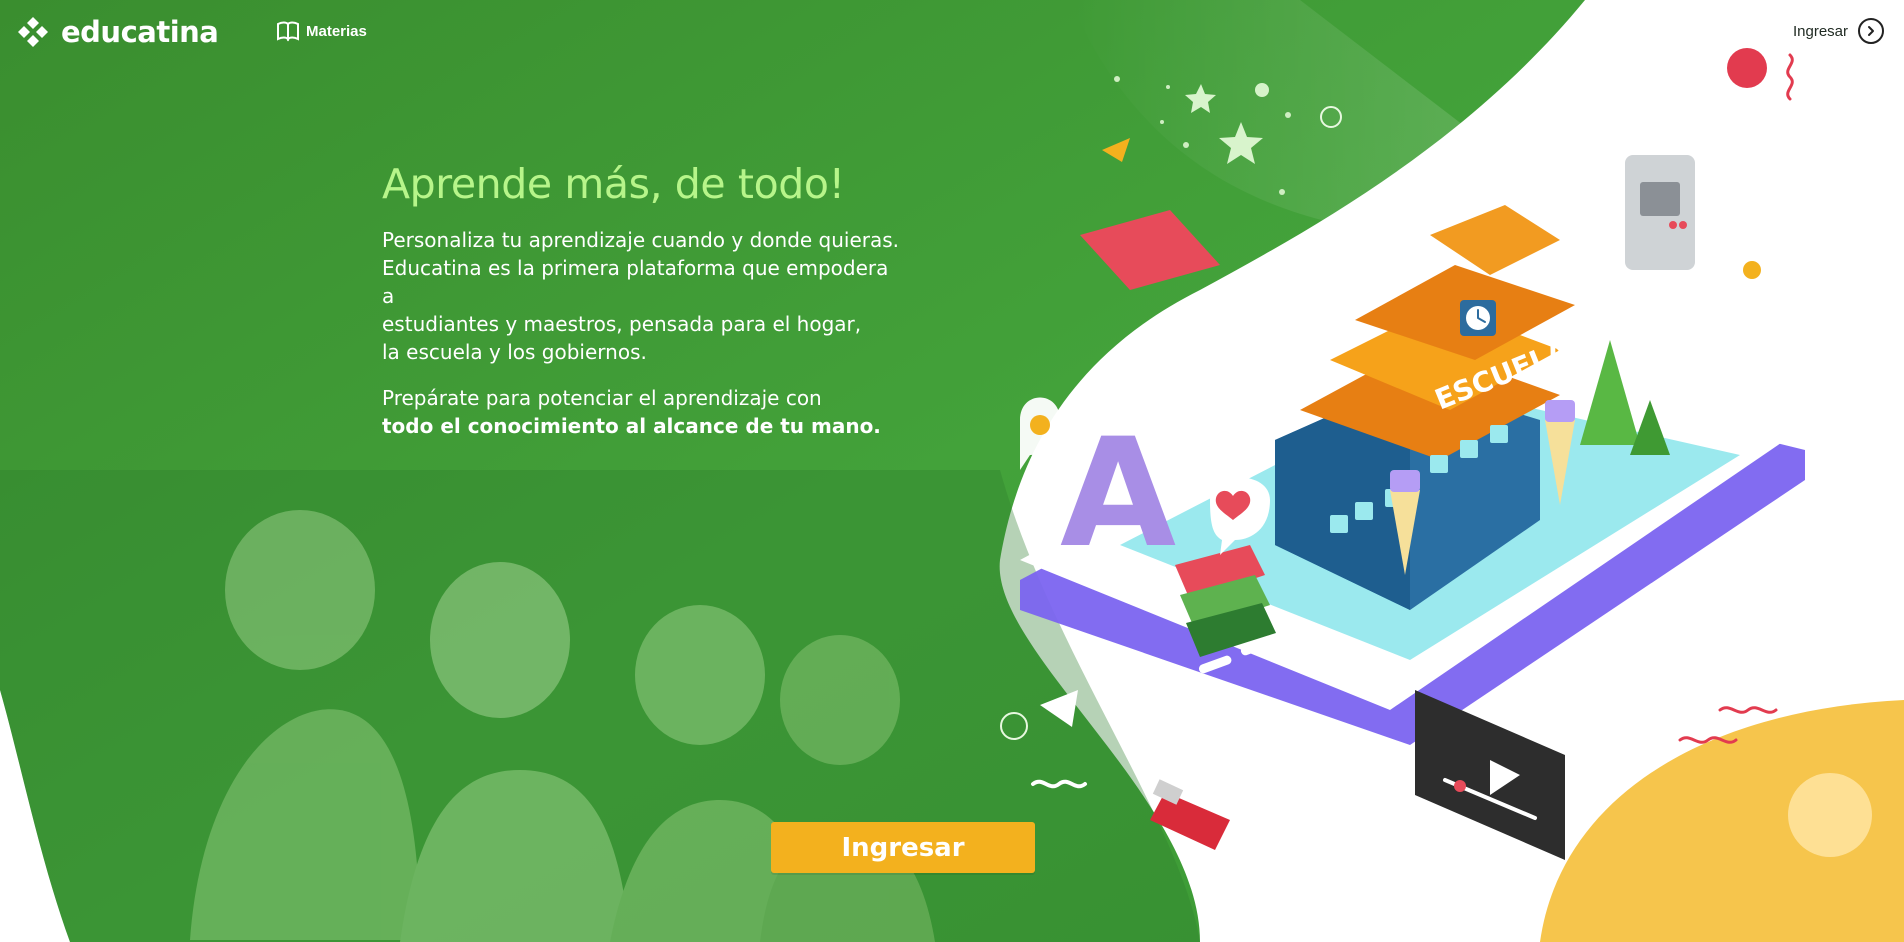 The image size is (1904, 942). Describe the element at coordinates (288, 31) in the screenshot. I see `book-open-icon` at that location.